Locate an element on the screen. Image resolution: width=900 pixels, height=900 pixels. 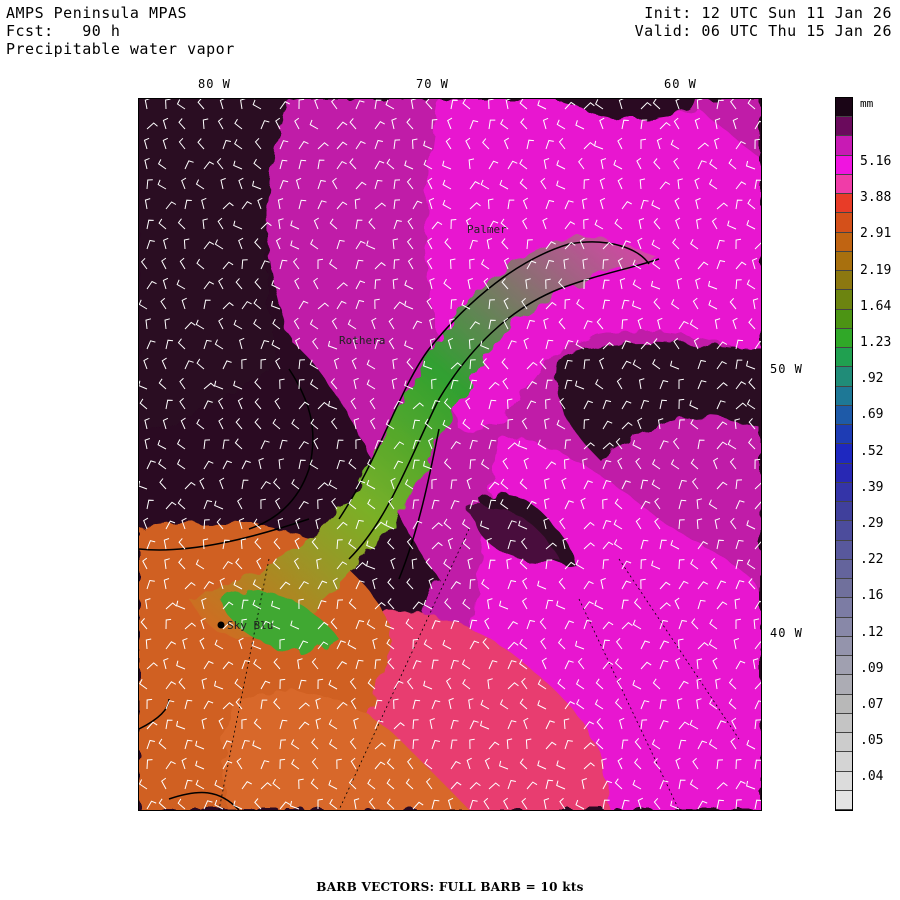
init-time: Init: 12 UTC Sun 11 Jan 26 is located at coordinates (768, 13).